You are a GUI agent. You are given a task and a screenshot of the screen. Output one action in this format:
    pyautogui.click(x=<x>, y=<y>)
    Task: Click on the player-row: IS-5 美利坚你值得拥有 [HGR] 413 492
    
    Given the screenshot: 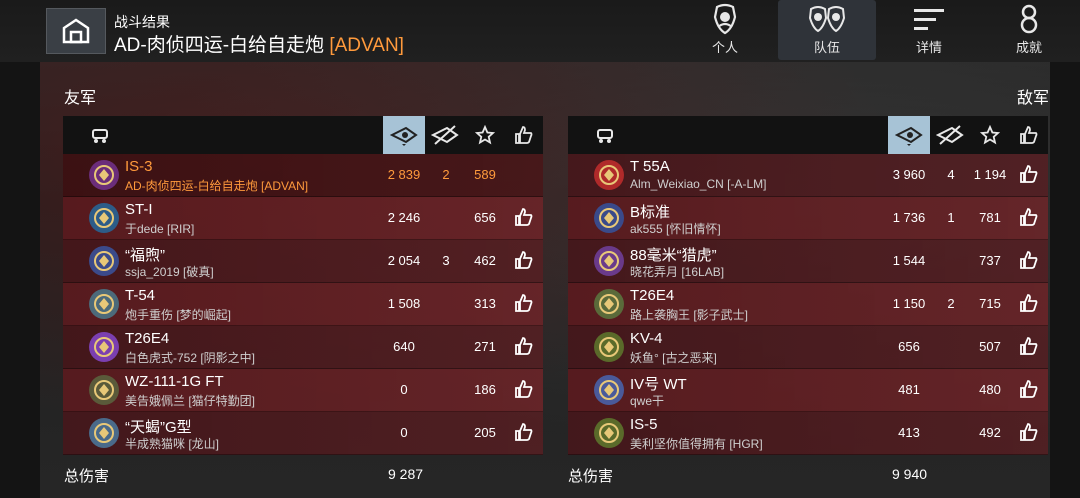 What is the action you would take?
    pyautogui.click(x=808, y=433)
    